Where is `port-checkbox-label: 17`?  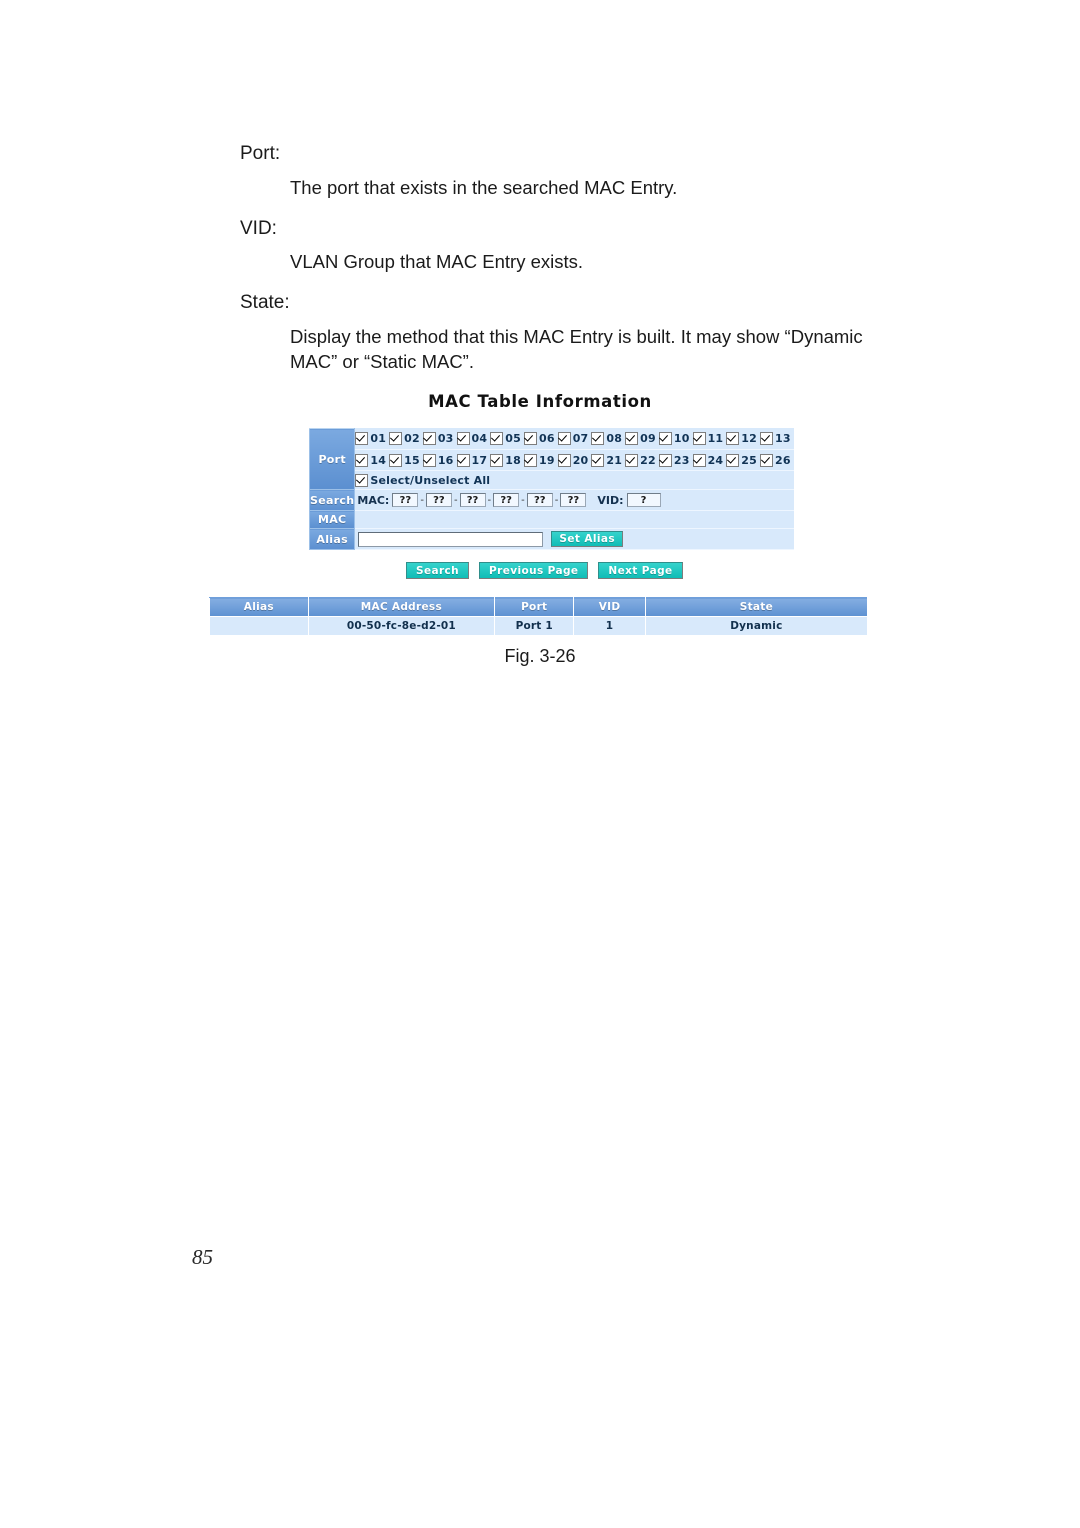
port-checkbox-label: 17 is located at coordinates (479, 460).